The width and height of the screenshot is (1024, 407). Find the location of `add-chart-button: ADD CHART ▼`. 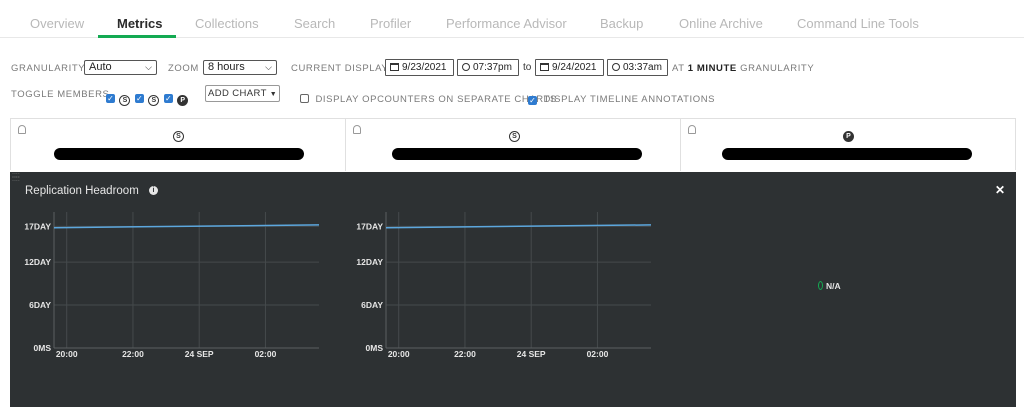

add-chart-button: ADD CHART ▼ is located at coordinates (242, 93).